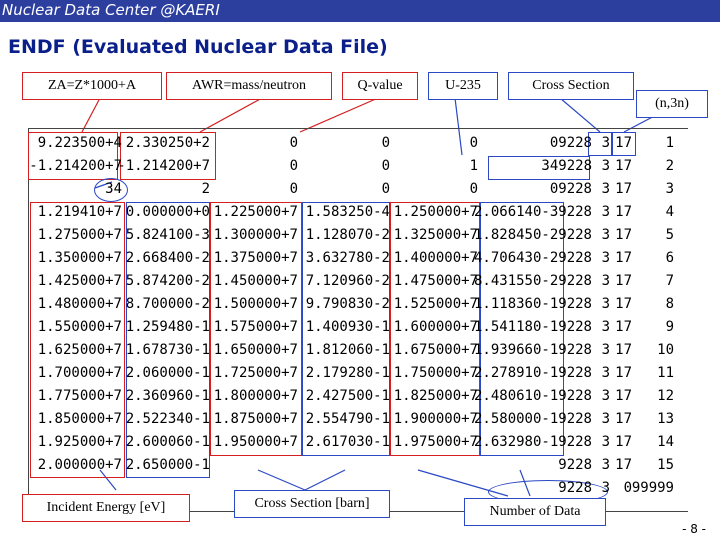 The image size is (720, 540). Describe the element at coordinates (255, 373) in the screenshot. I see `cell-energy-2: 1.725000+7` at that location.